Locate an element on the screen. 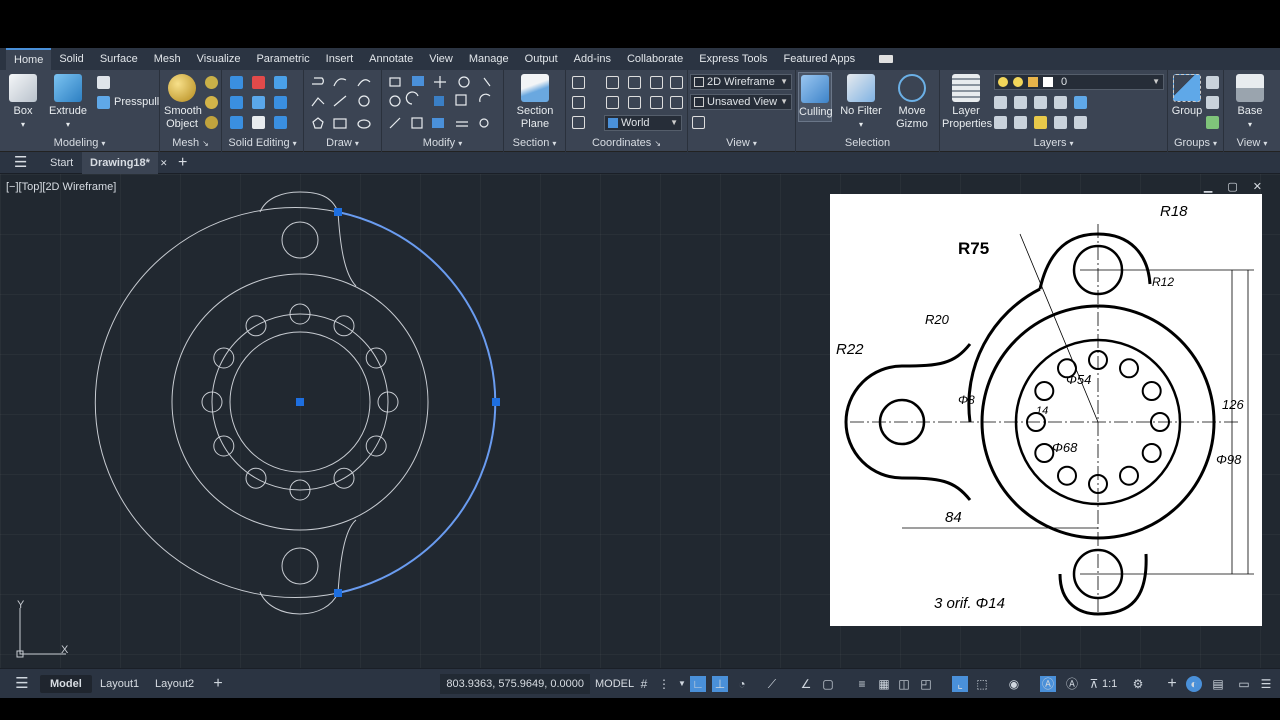 The image size is (1280, 720). tab-output: Output is located at coordinates (541, 59).